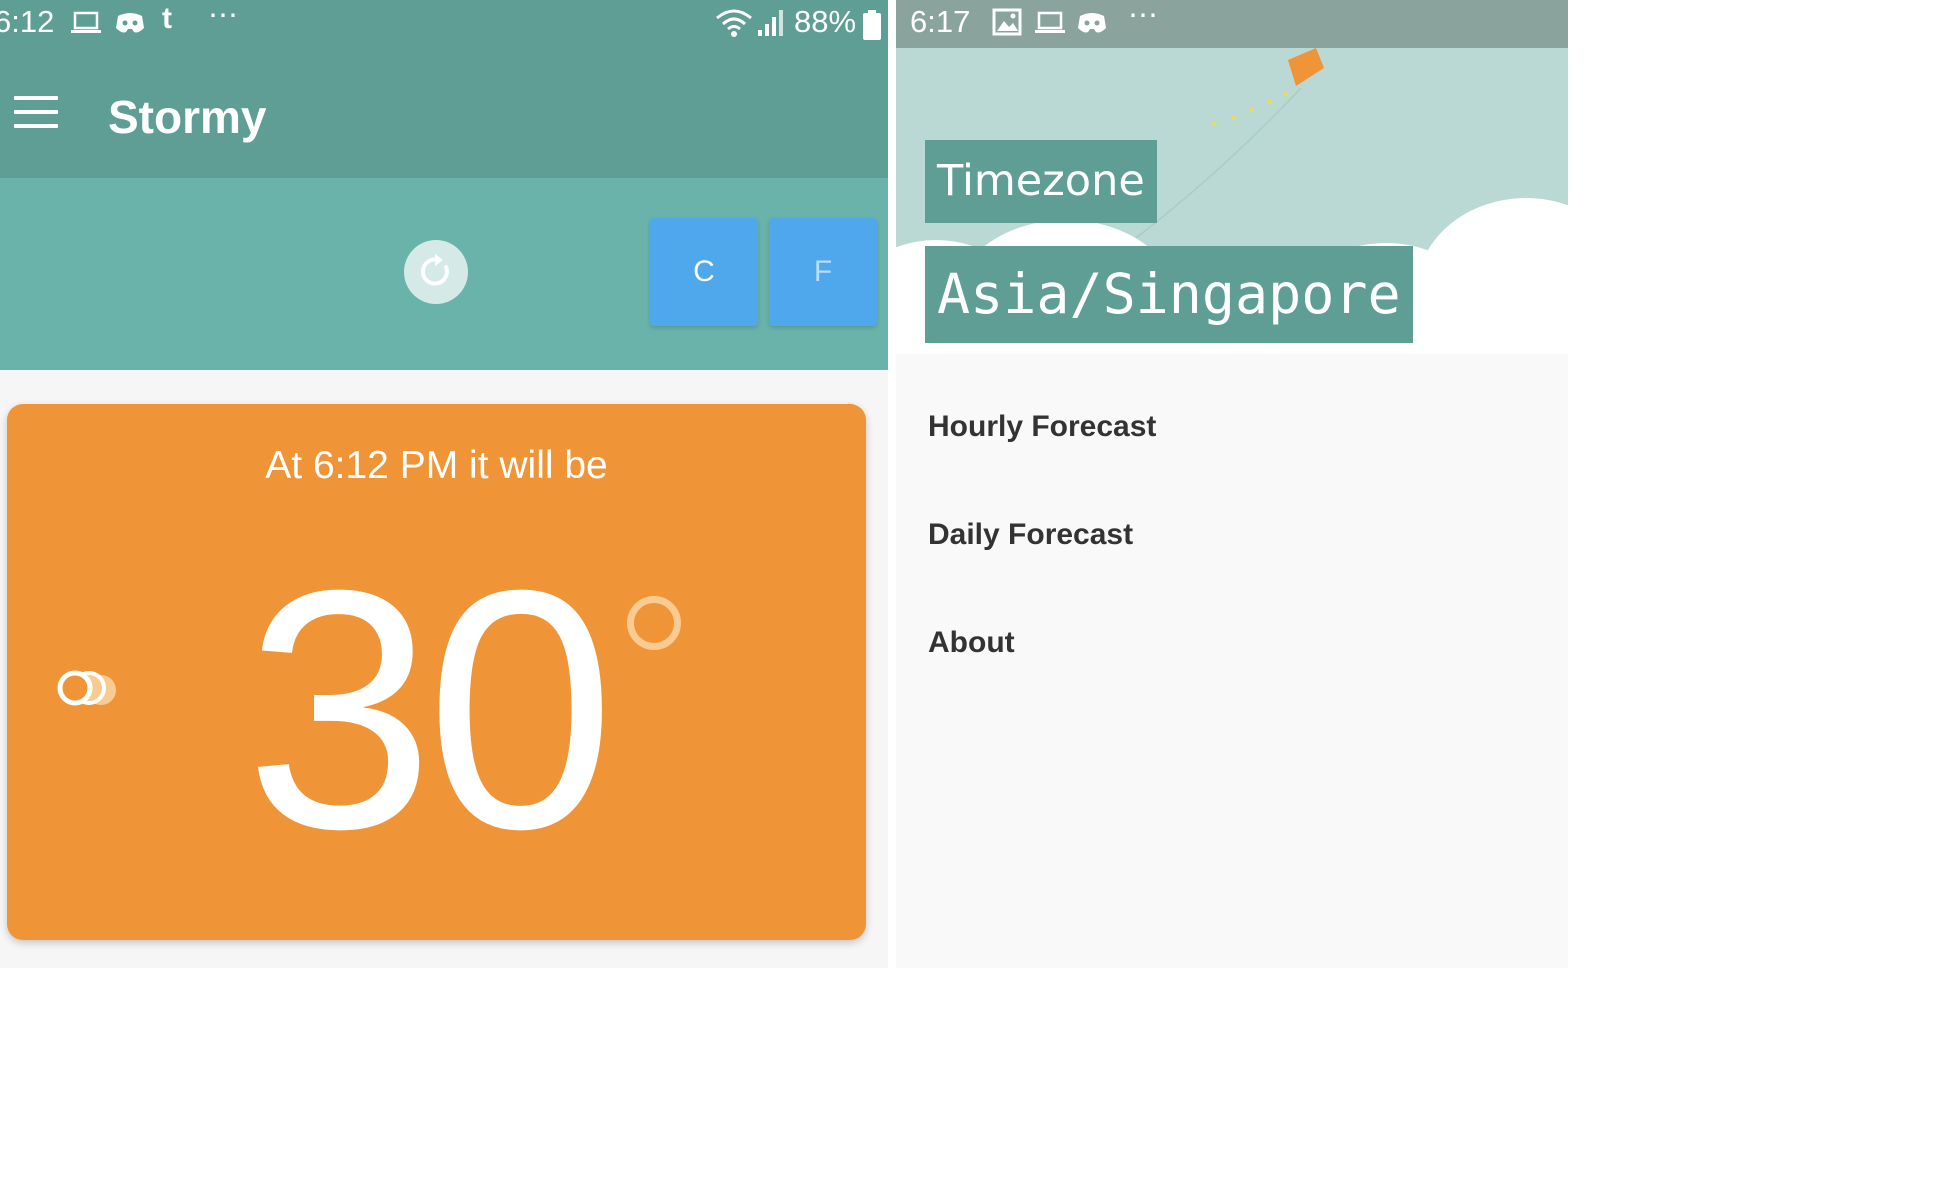 The height and width of the screenshot is (1198, 1950). I want to click on battery-percent: 88%, so click(825, 21).